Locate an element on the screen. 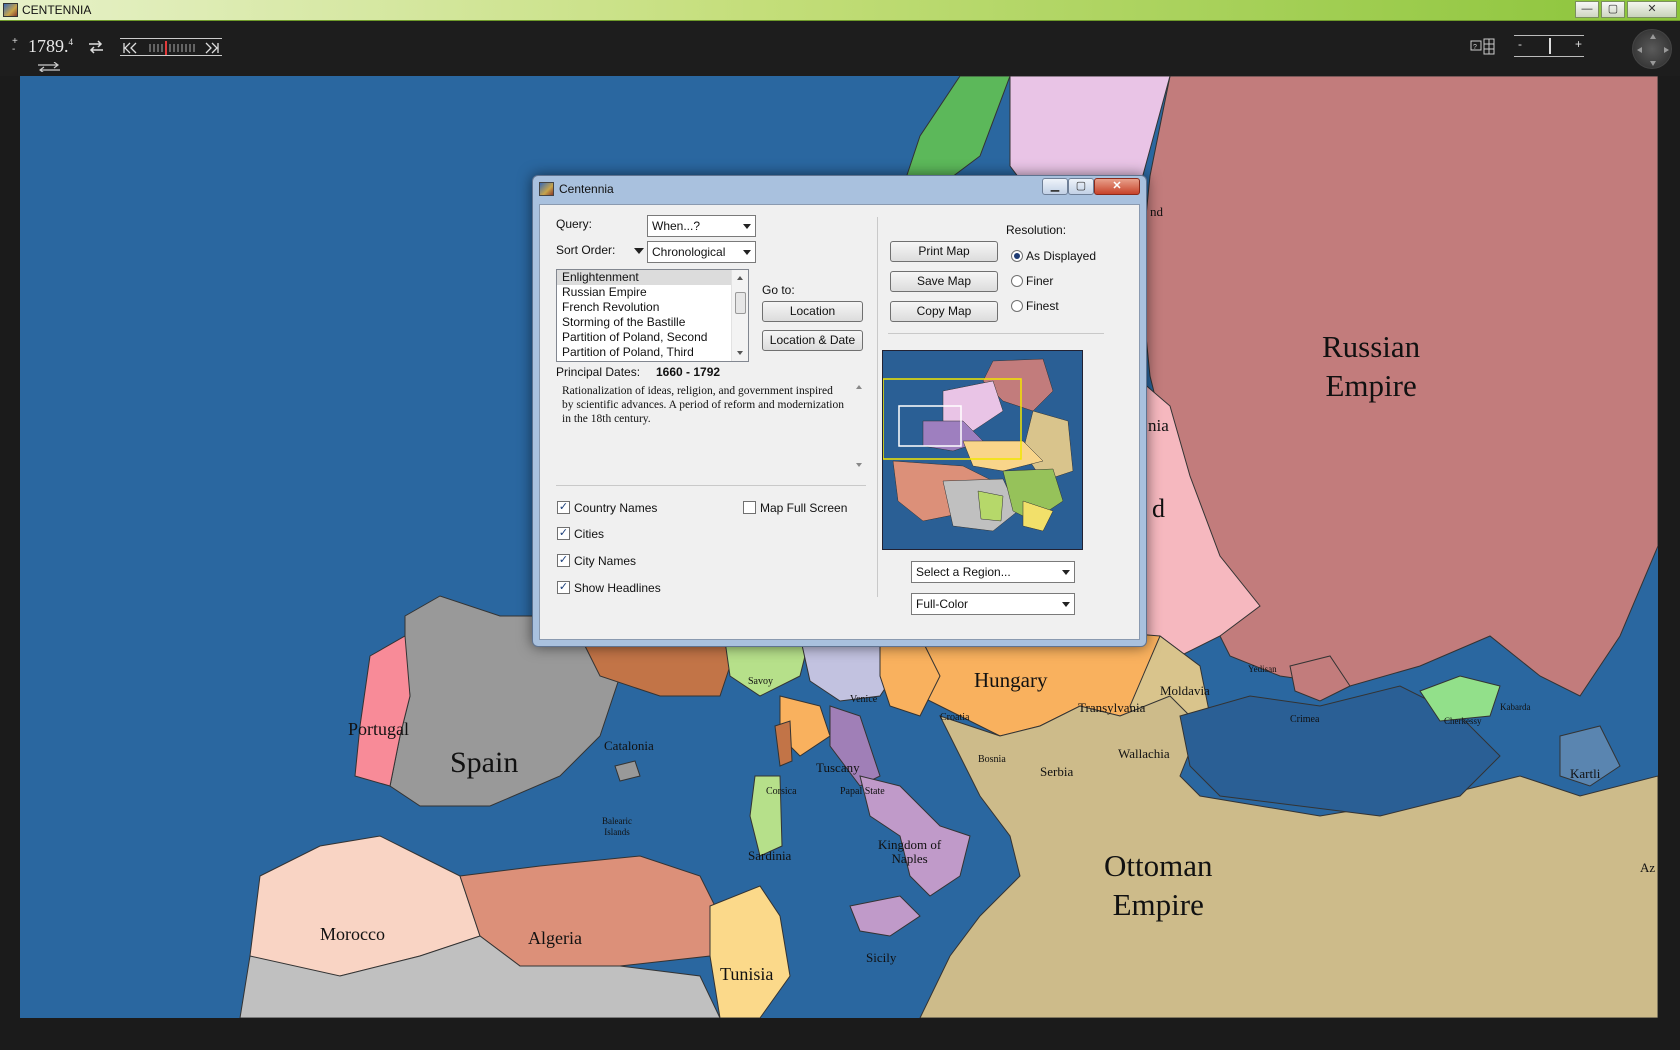 Image resolution: width=1680 pixels, height=1050 pixels. window-titlebar: CENTENNIA — ▢ ✕ is located at coordinates (840, 10).